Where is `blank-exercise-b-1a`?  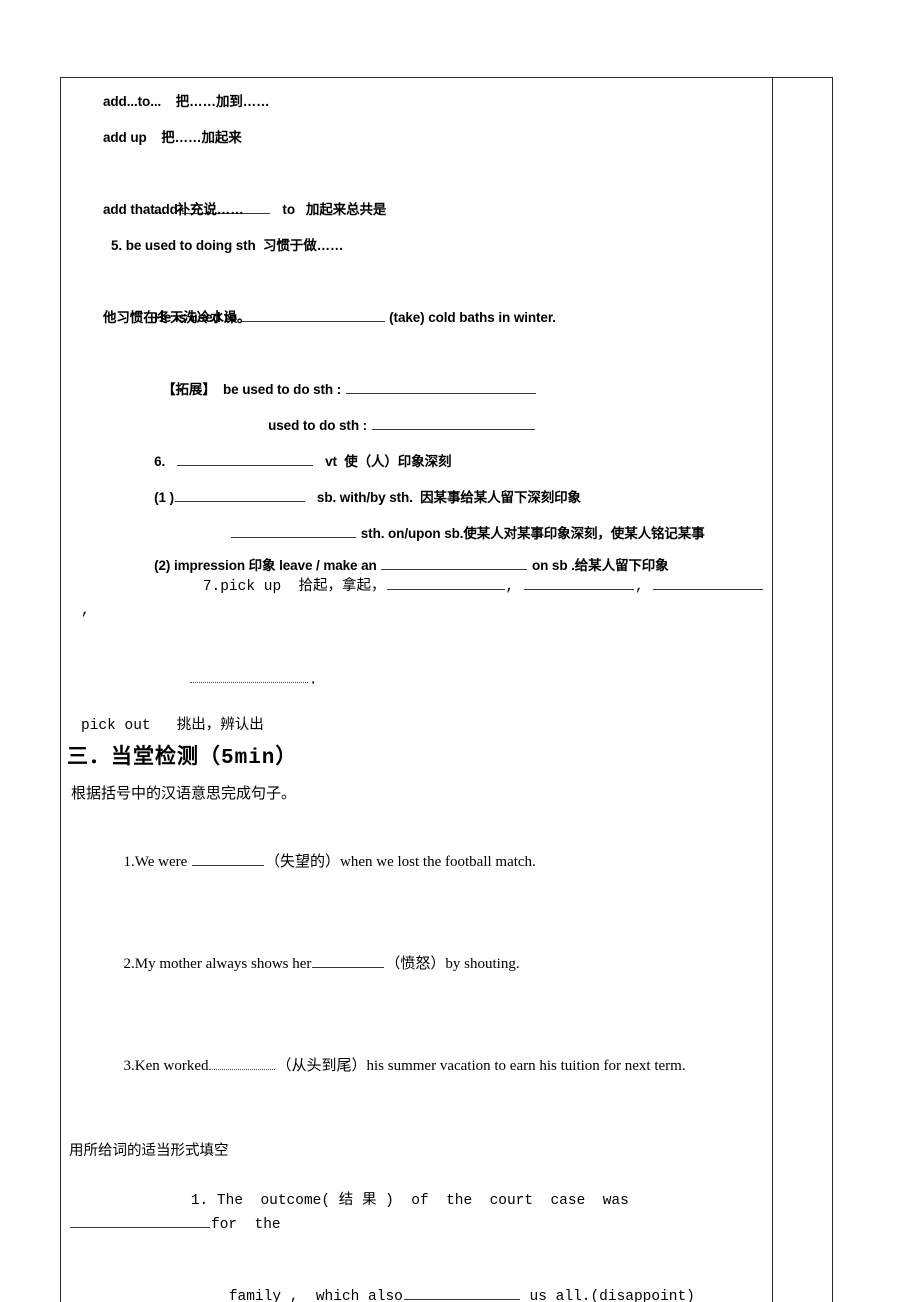
blank-exercise-b-1a is located at coordinates (140, 1221).